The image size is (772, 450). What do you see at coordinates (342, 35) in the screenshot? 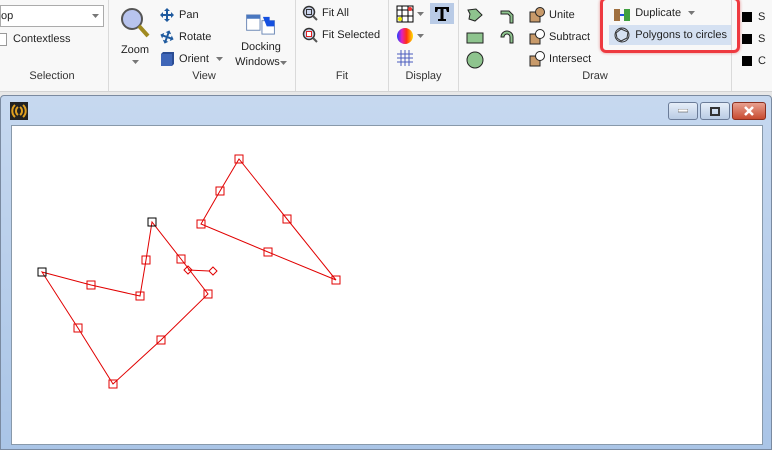
I see `fit-selected-button: Fit Selected` at bounding box center [342, 35].